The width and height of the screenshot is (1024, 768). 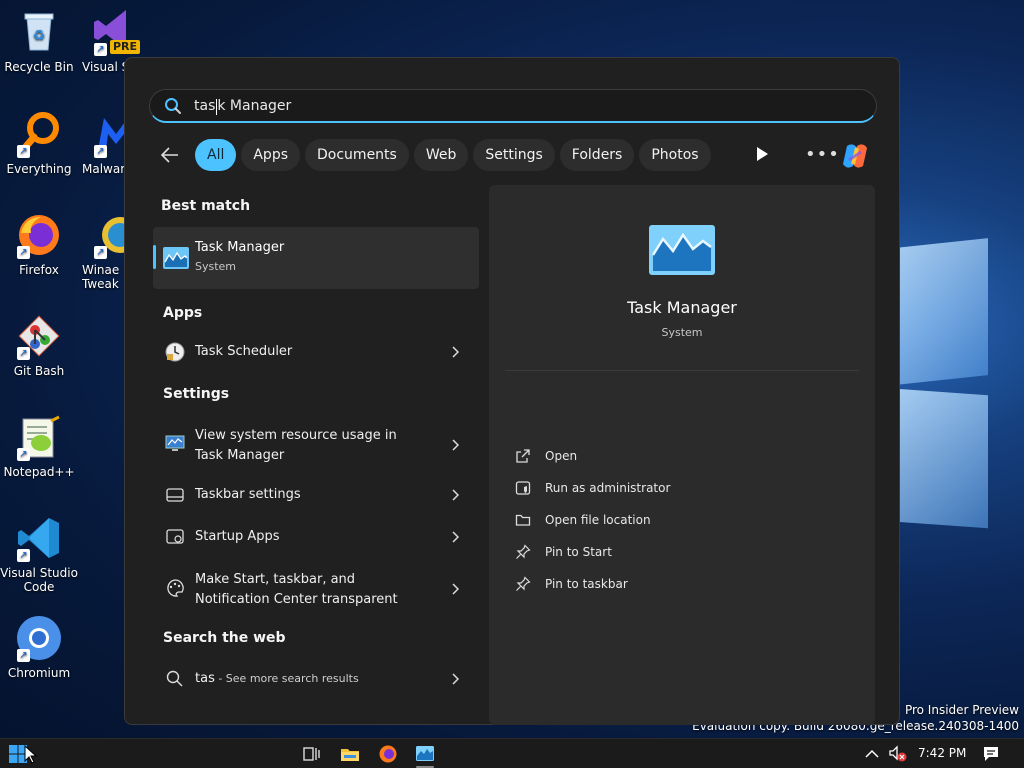 I want to click on mouse-cursor-icon, so click(x=31, y=754).